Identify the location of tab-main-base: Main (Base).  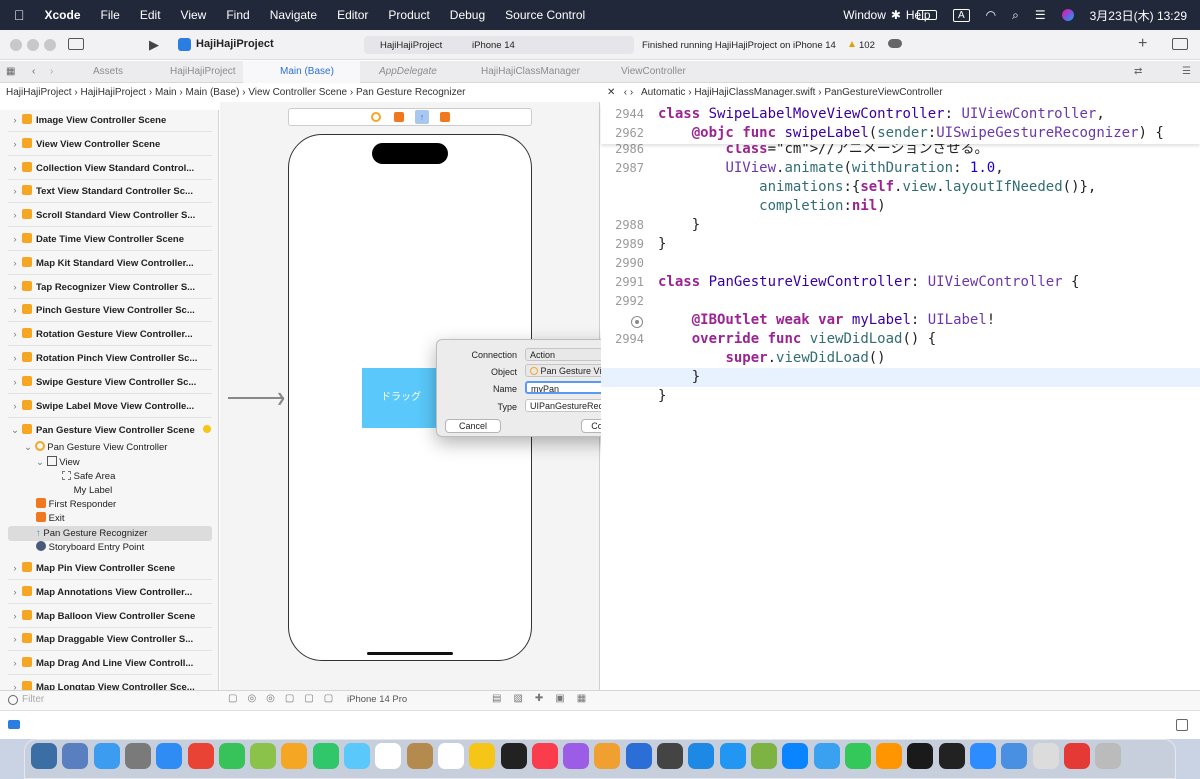
(307, 72).